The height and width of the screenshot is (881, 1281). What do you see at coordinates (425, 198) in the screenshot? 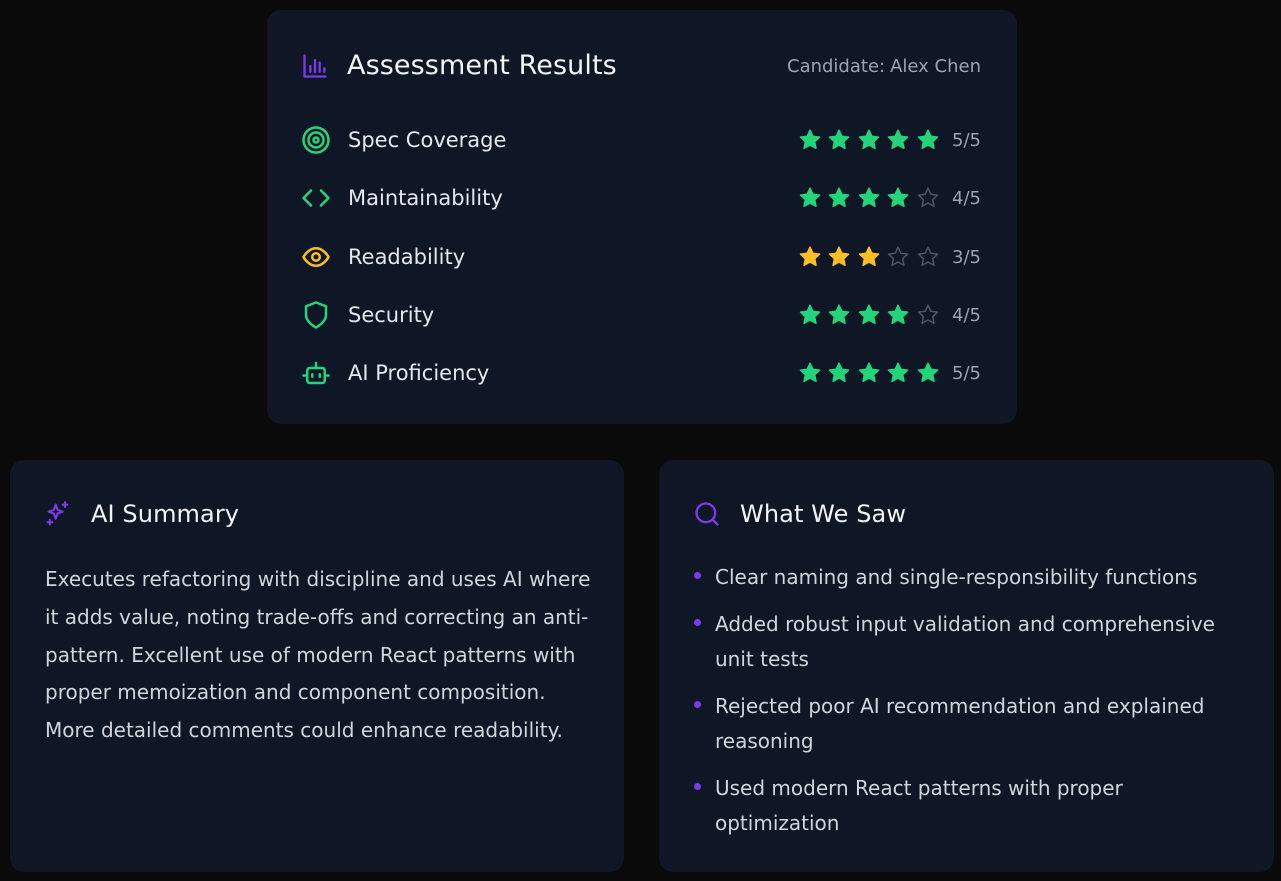
I see `metric-label: Maintainability` at bounding box center [425, 198].